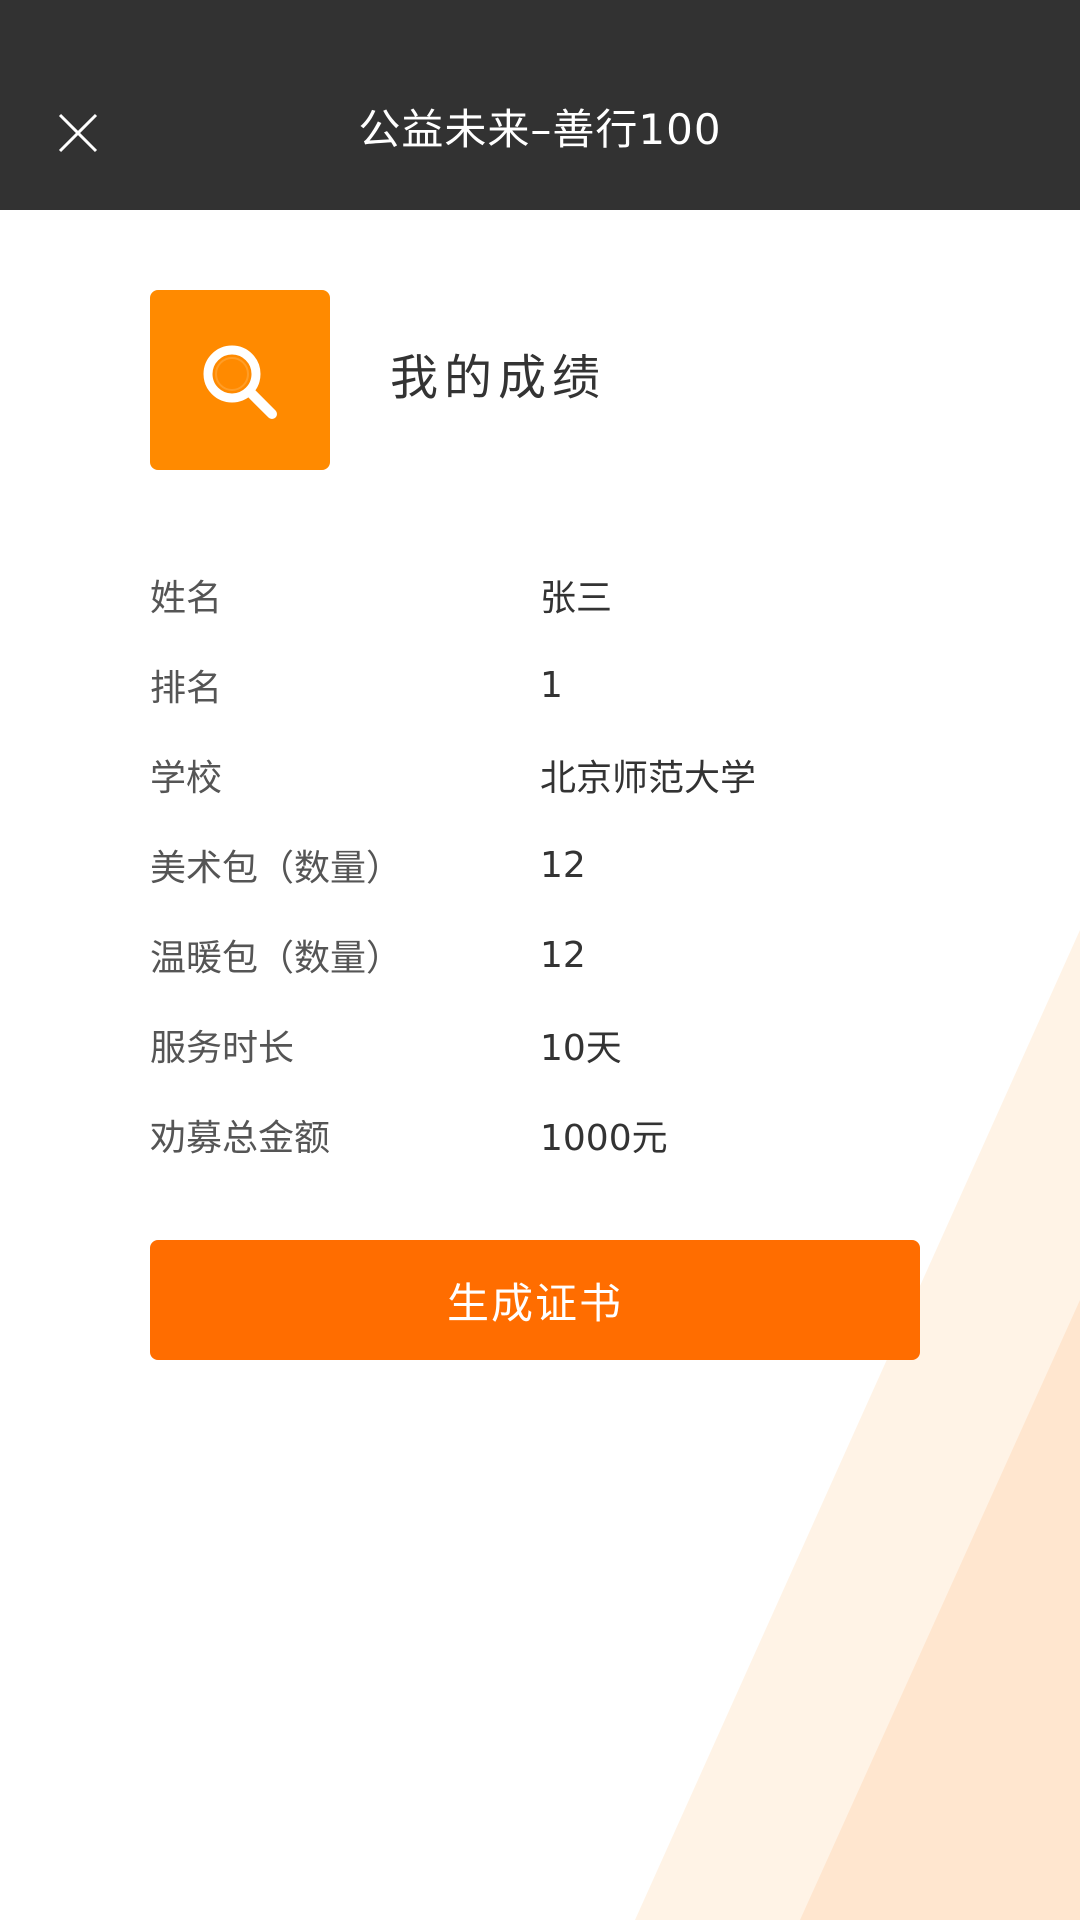  What do you see at coordinates (240, 1138) in the screenshot?
I see `info-label: 劝募总金额` at bounding box center [240, 1138].